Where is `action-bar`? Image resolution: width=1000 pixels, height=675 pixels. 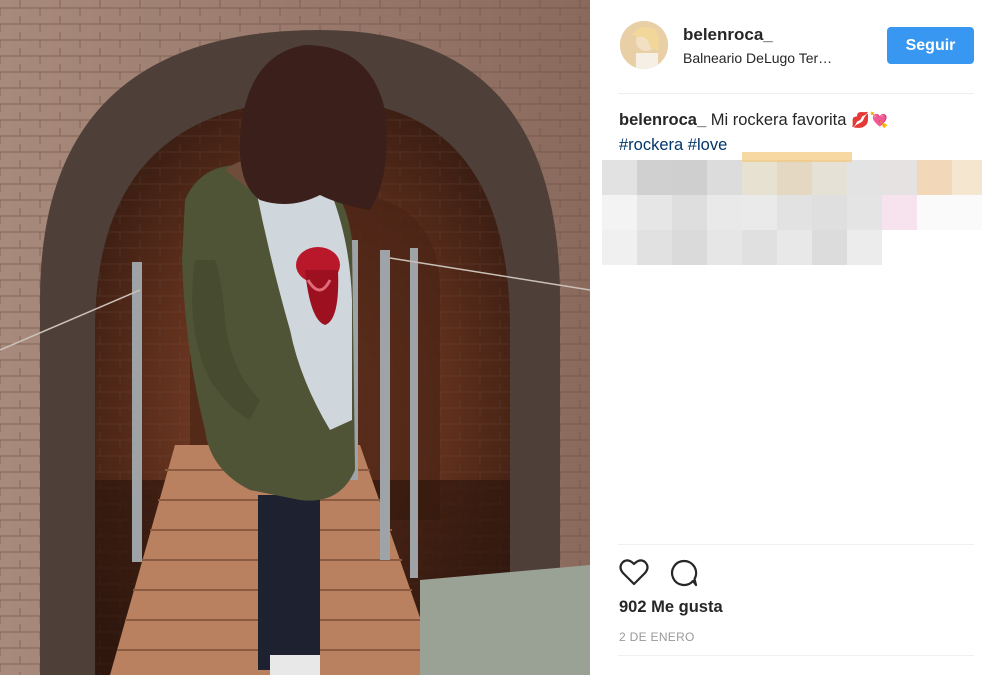
action-bar is located at coordinates (719, 573).